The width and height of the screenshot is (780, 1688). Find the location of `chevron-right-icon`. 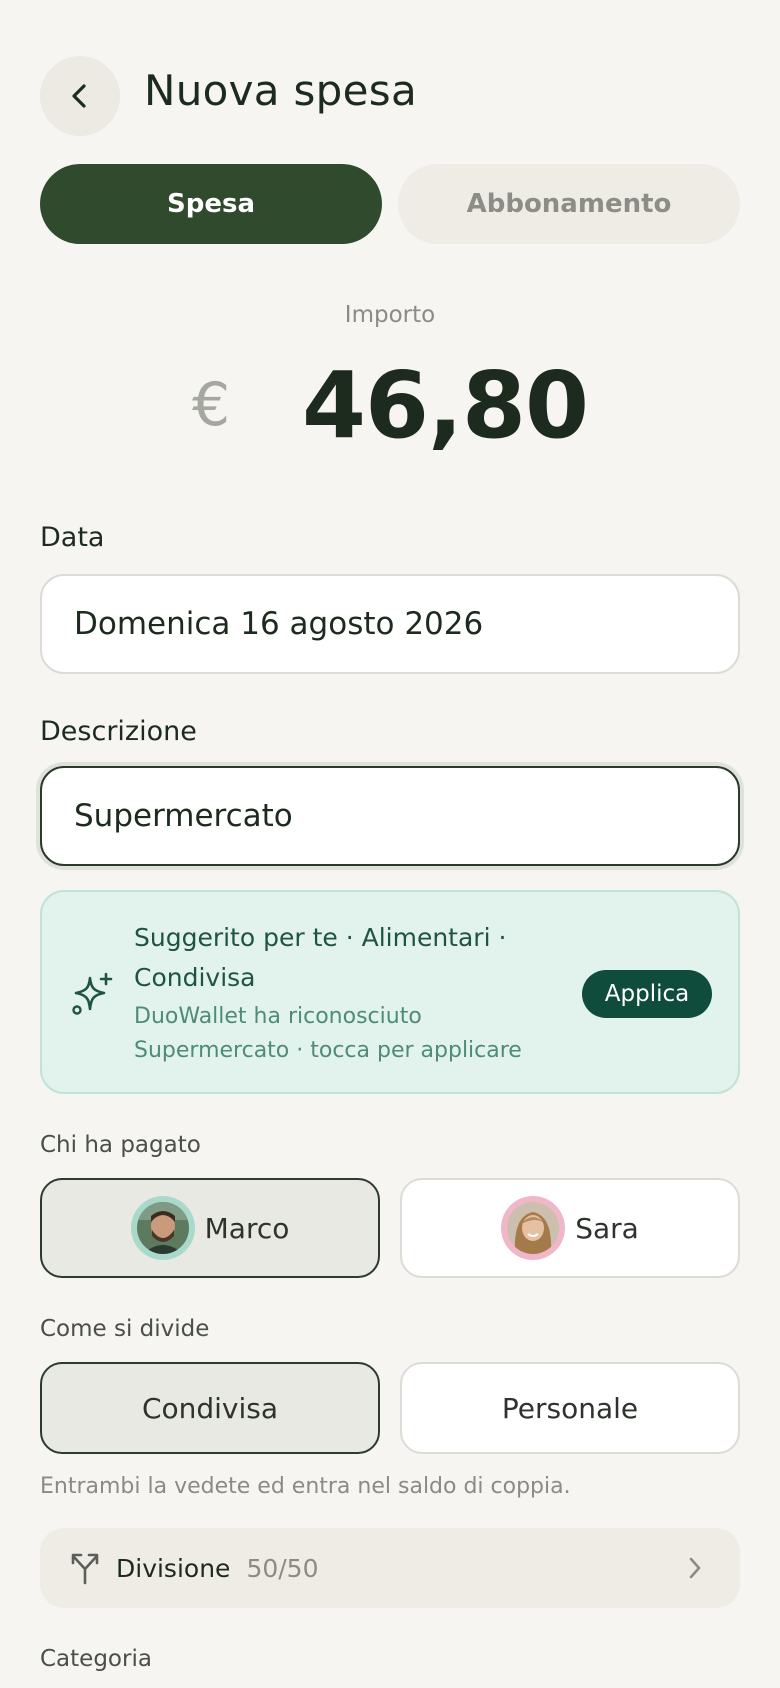

chevron-right-icon is located at coordinates (695, 1568).